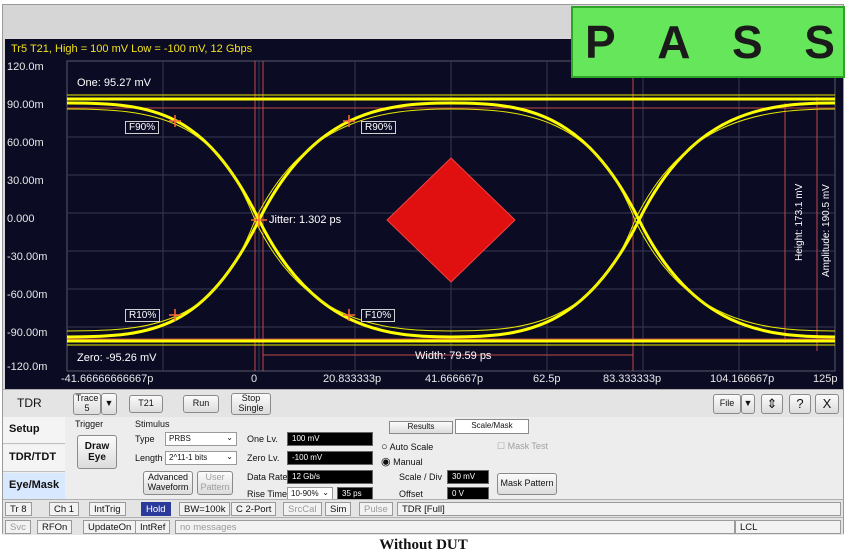 The height and width of the screenshot is (559, 847). Describe the element at coordinates (254, 379) in the screenshot. I see `x-tick-label: 0` at that location.